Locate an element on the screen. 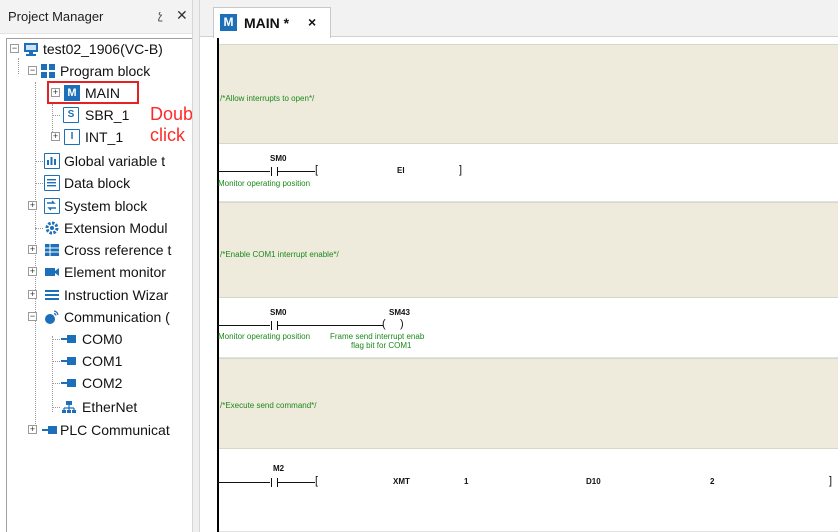 The image size is (838, 532). tree-item-data-block: Data block is located at coordinates (113, 183).